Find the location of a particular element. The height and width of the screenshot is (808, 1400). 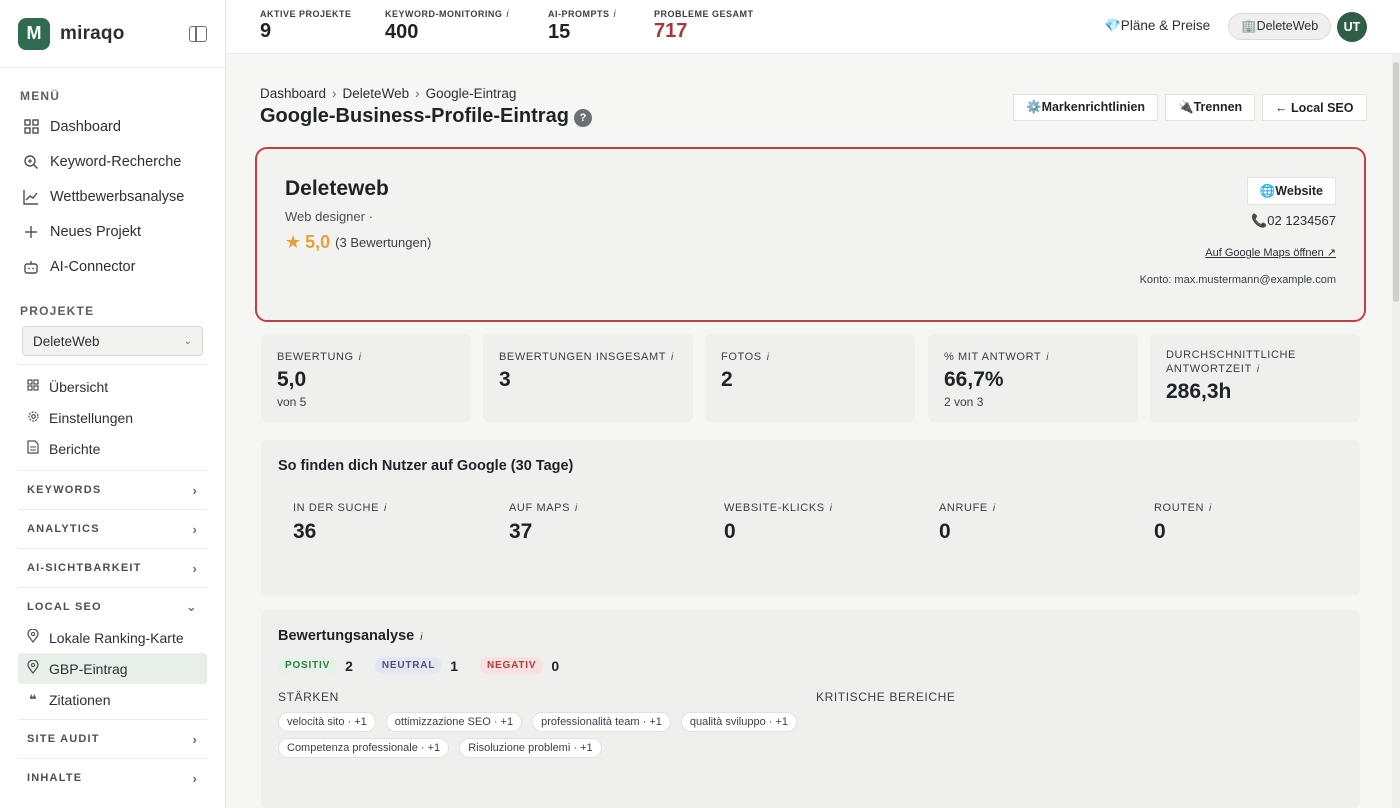

kpi-mit-antwort: % MIT ANTWORT i 66,7% 2 von 3 is located at coordinates (1033, 378).